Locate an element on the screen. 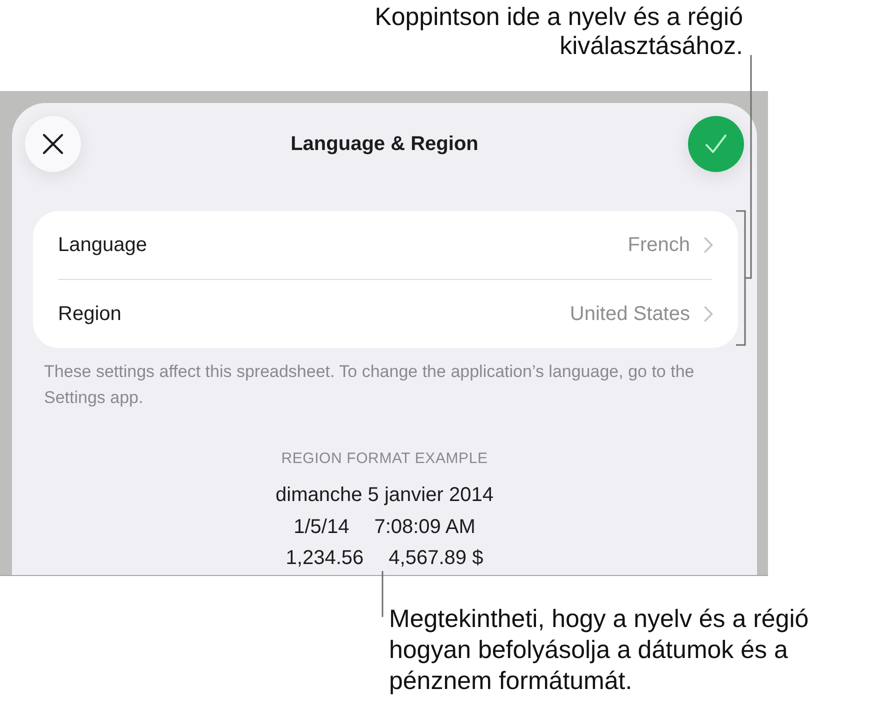  close-icon is located at coordinates (53, 144).